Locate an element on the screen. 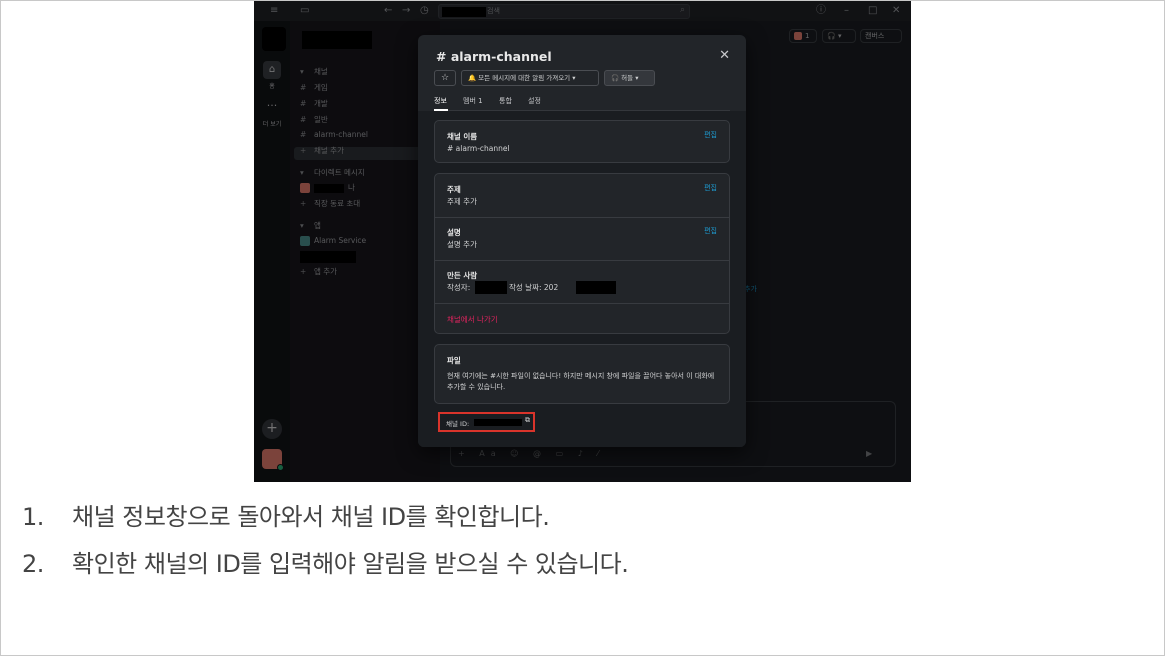  creator-section: 만든 사람 작성자: 작성 날짜: 202 is located at coordinates (582, 281).